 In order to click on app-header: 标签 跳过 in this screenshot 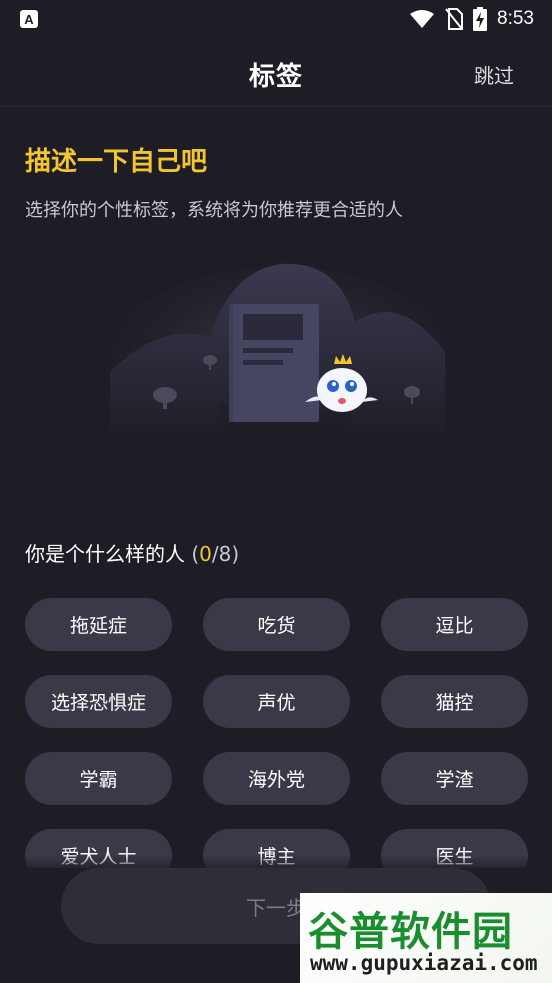, I will do `click(276, 72)`.